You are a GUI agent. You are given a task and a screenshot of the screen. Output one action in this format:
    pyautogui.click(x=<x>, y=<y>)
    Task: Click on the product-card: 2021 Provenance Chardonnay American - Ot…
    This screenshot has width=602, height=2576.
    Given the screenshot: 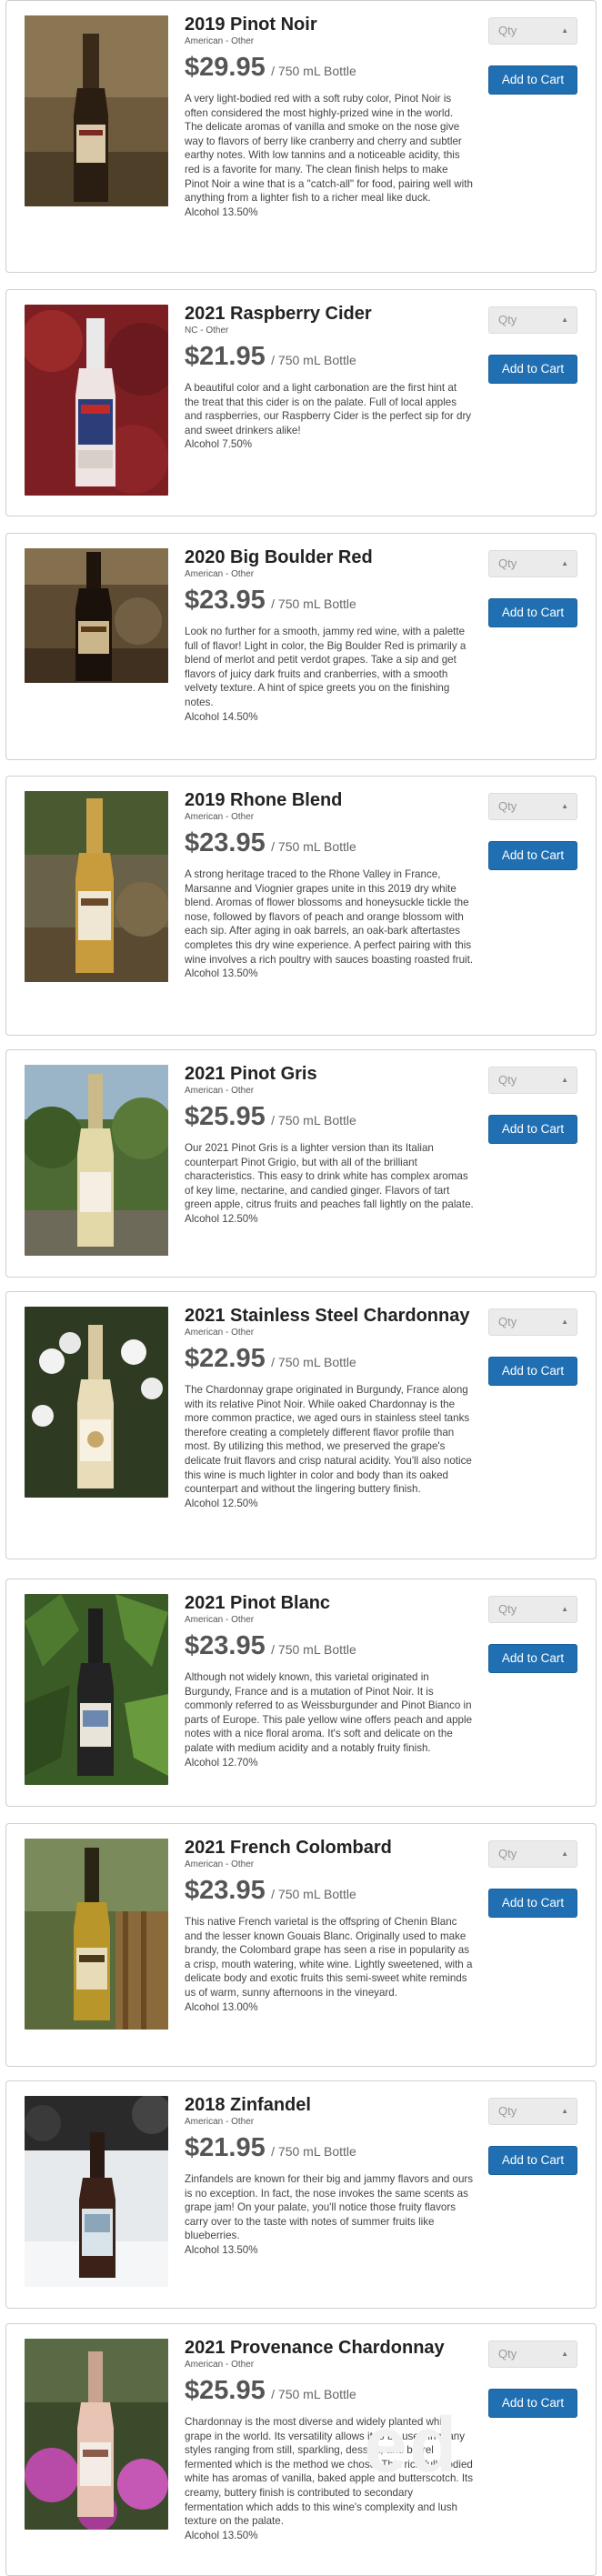 What is the action you would take?
    pyautogui.click(x=301, y=2450)
    